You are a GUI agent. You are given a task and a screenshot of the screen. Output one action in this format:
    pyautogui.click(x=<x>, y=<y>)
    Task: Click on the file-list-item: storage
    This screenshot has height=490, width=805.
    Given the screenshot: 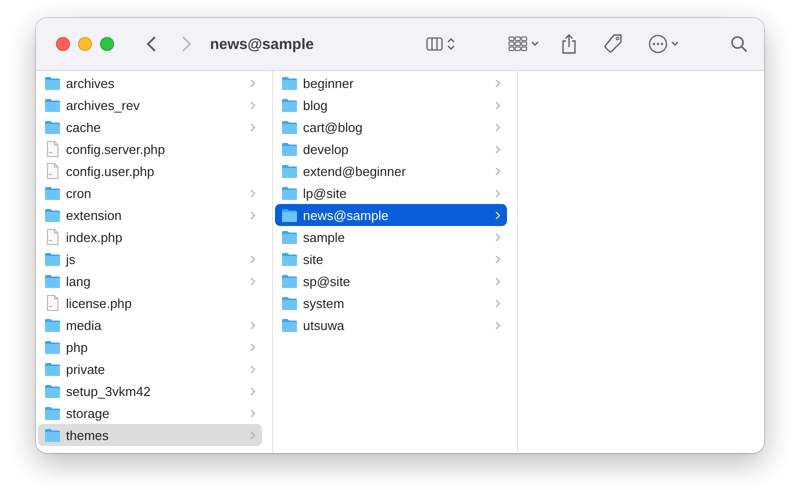 What is the action you would take?
    pyautogui.click(x=150, y=413)
    